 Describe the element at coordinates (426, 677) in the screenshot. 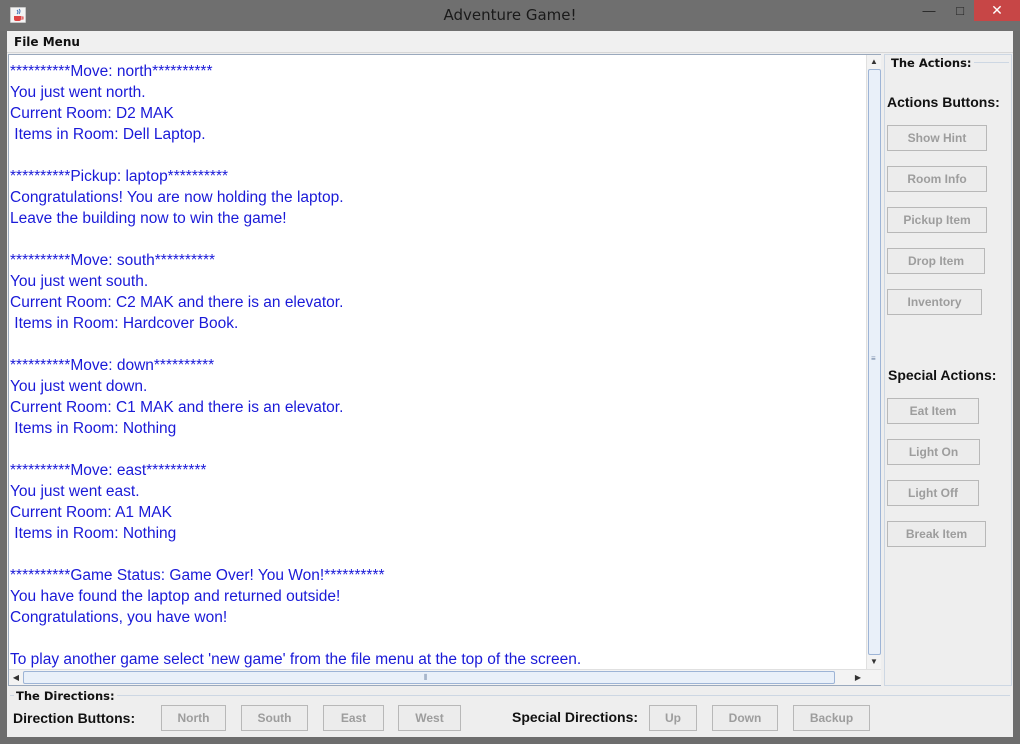

I see `grip-icon: ⦀` at that location.